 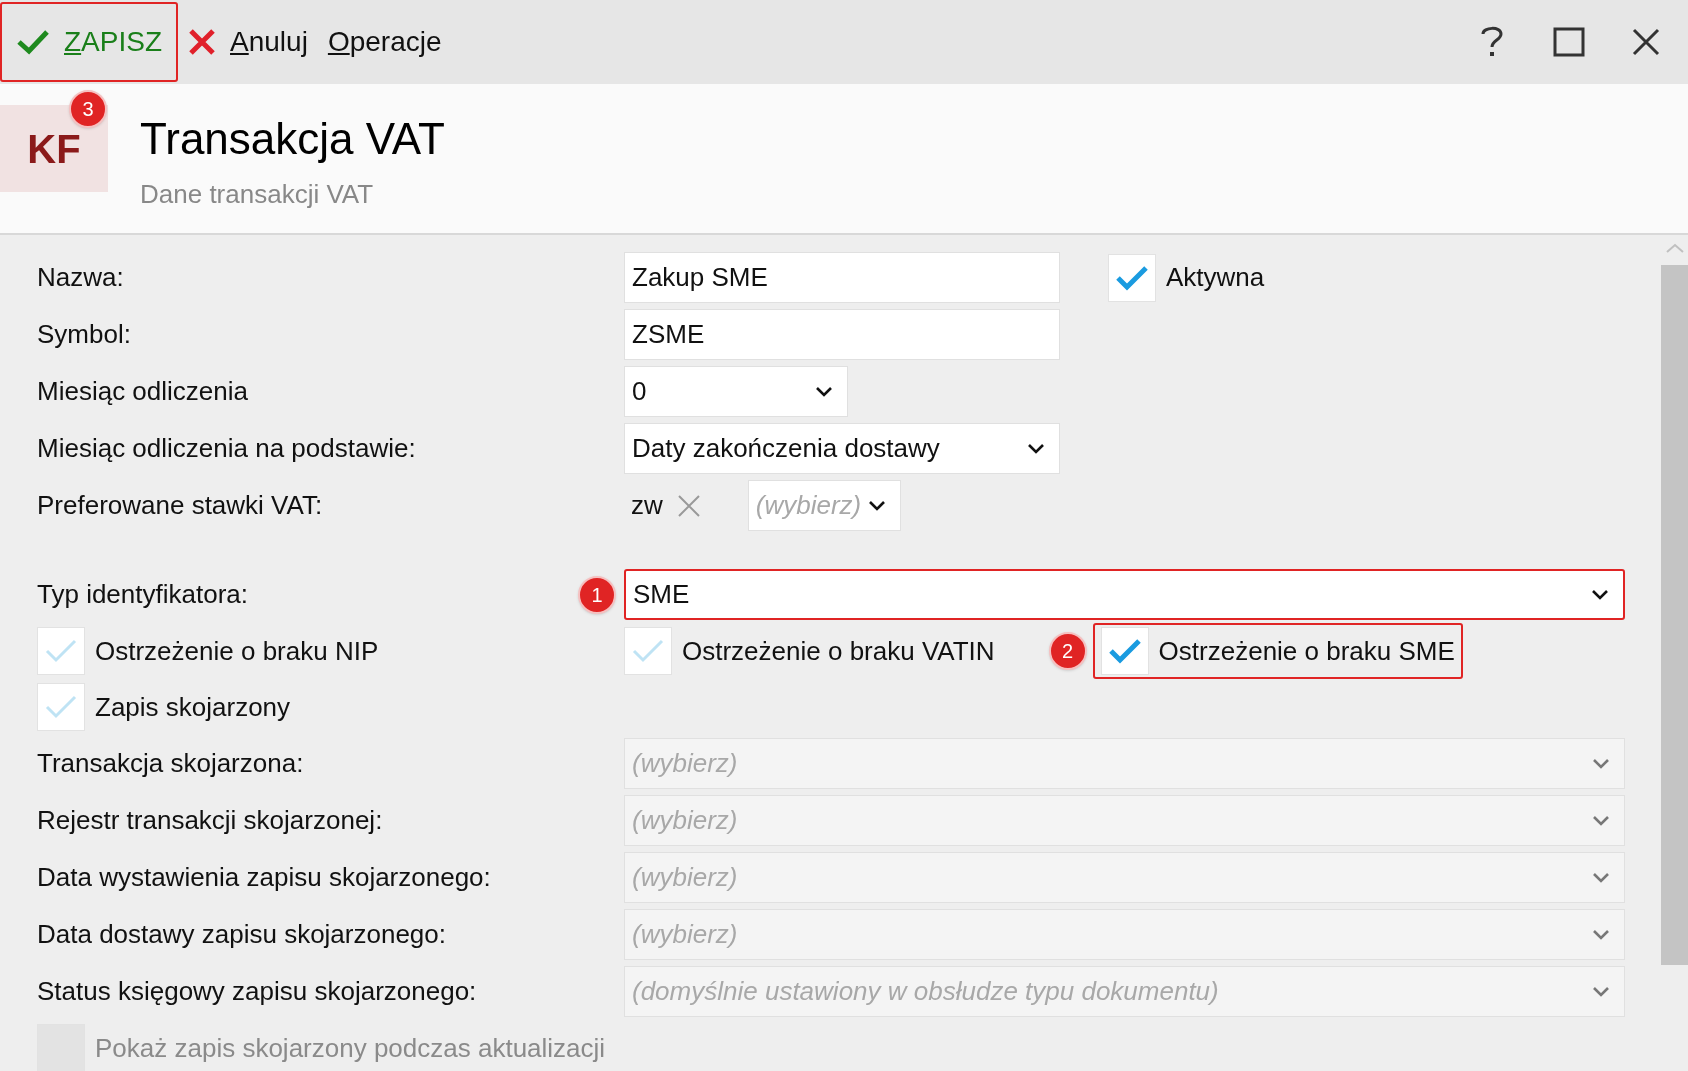 I want to click on page-subtitle: Dane transakcji VAT, so click(x=257, y=194).